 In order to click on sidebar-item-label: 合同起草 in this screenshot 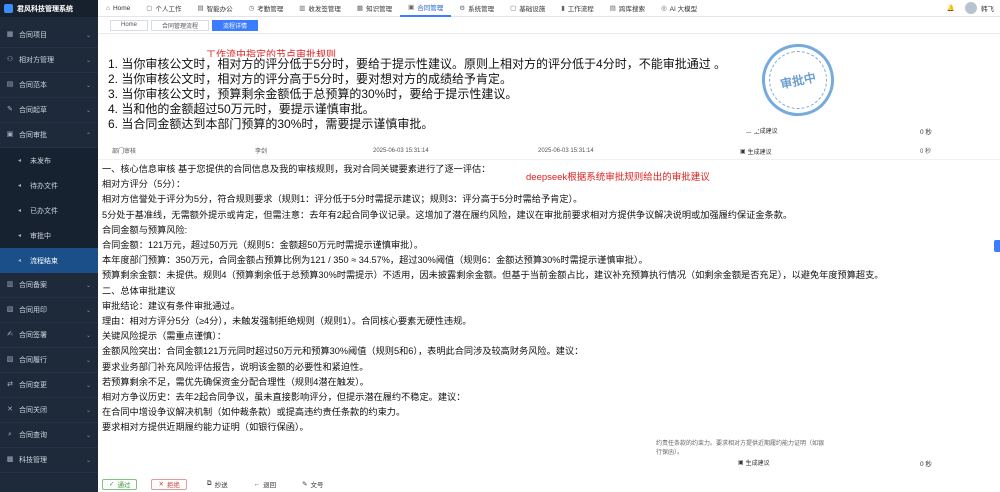, I will do `click(33, 110)`.